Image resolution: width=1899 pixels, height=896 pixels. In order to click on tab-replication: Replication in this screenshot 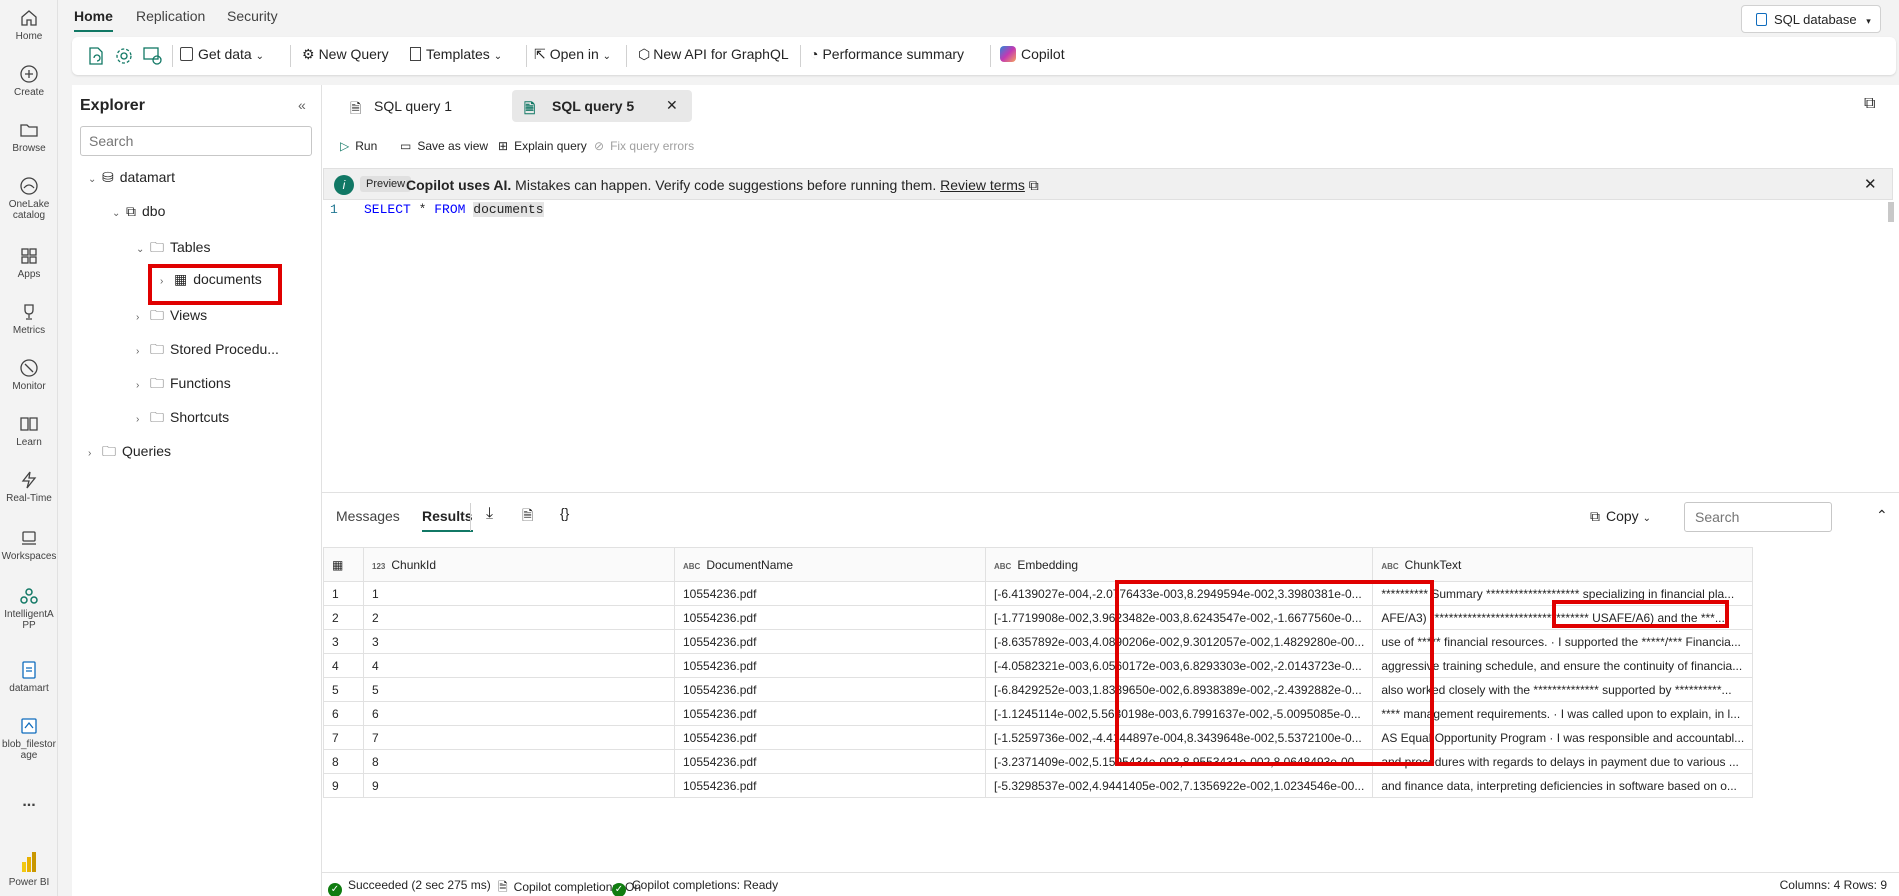, I will do `click(170, 16)`.